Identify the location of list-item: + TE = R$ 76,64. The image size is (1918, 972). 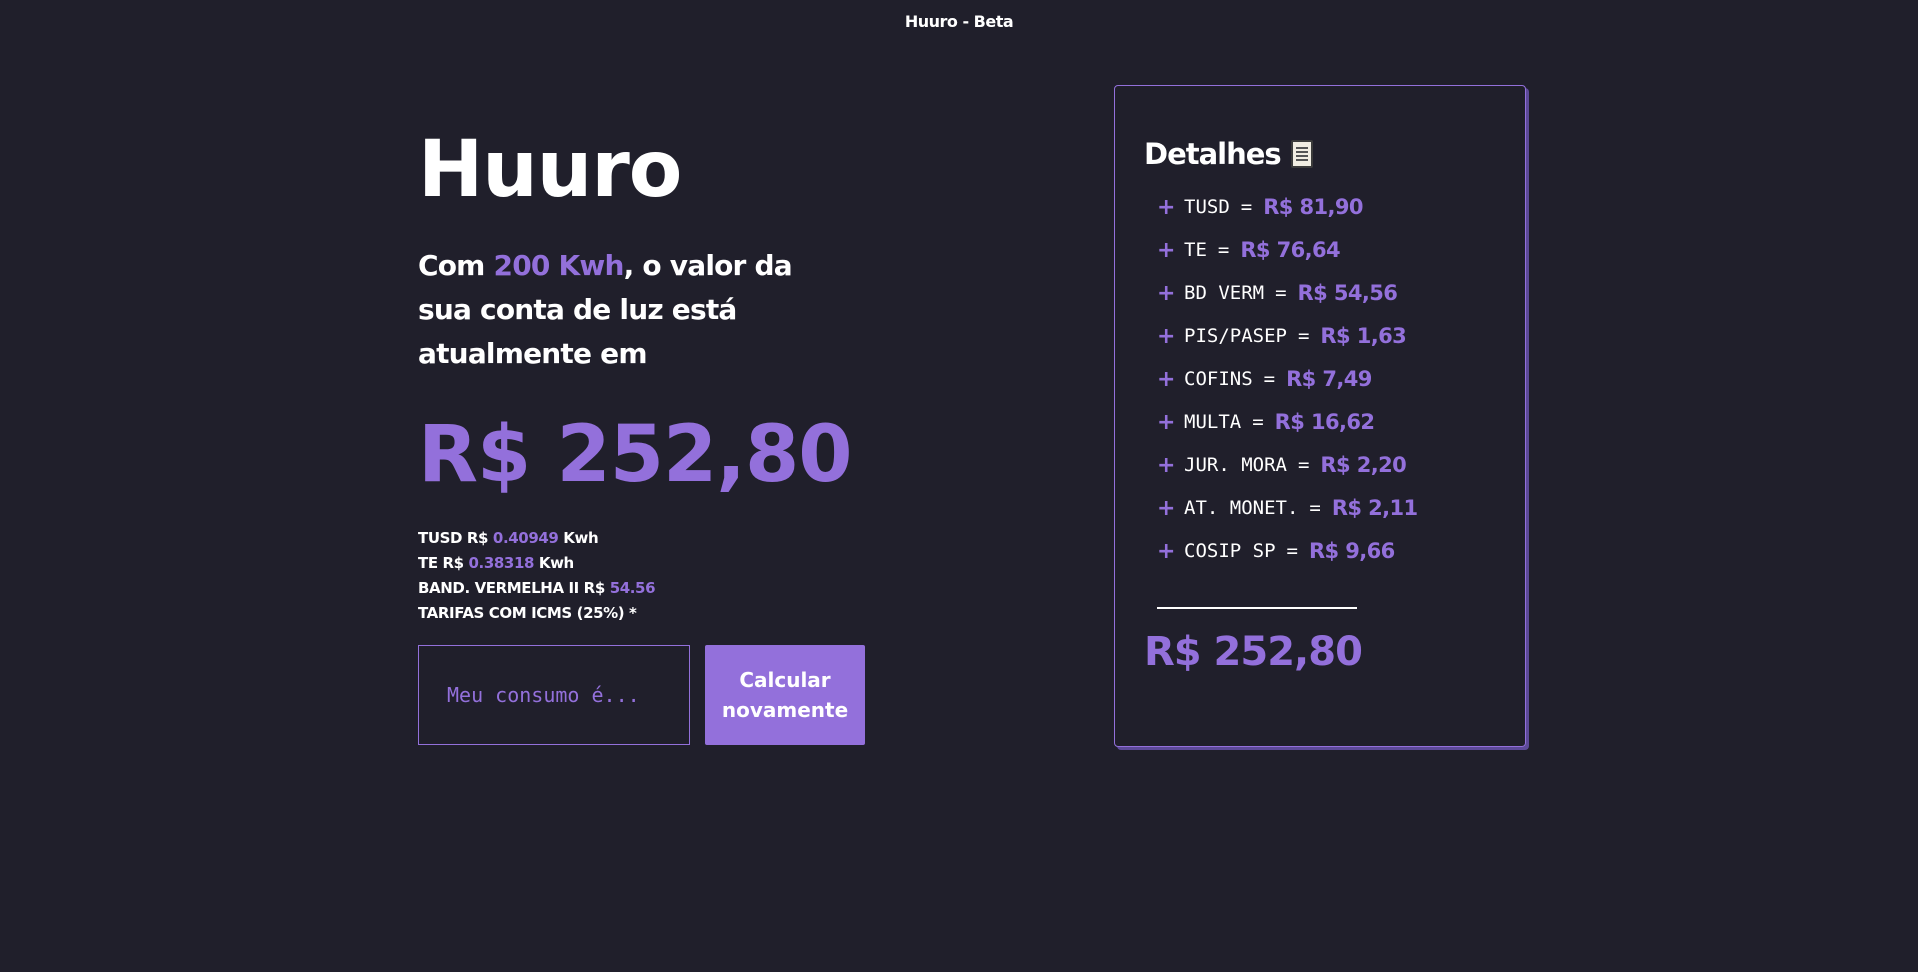
(1327, 250).